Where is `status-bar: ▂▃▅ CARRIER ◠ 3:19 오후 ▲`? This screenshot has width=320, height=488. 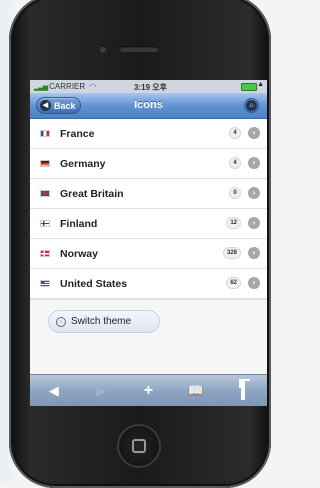 status-bar: ▂▃▅ CARRIER ◠ 3:19 오후 ▲ is located at coordinates (148, 86).